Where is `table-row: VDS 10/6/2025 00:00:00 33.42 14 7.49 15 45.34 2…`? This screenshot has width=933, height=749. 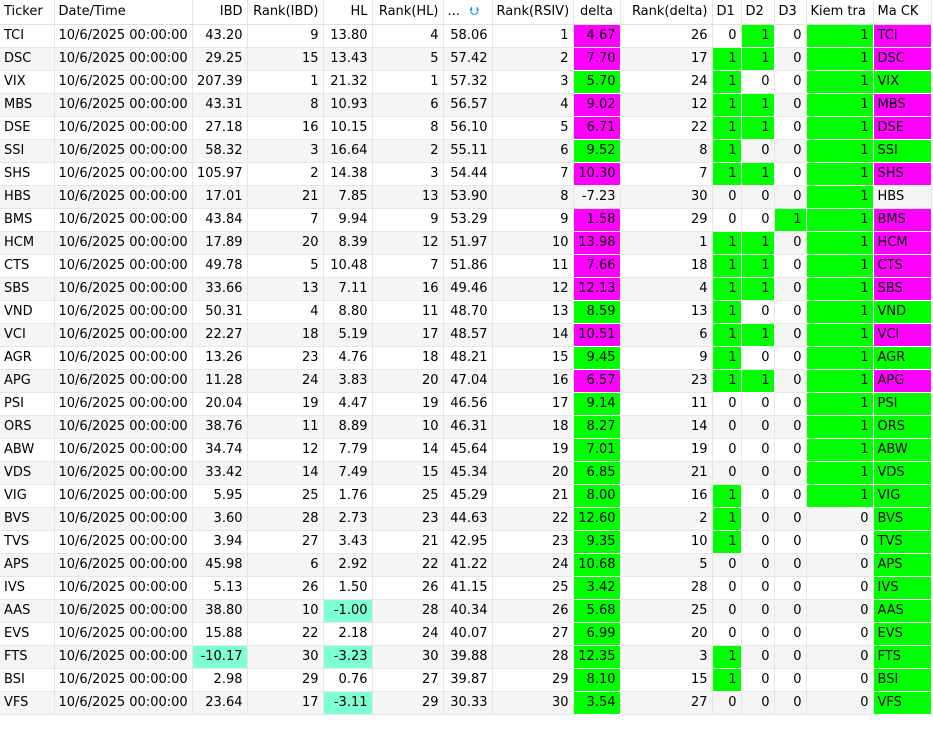
table-row: VDS 10/6/2025 00:00:00 33.42 14 7.49 15 45.34 2… is located at coordinates (466, 473).